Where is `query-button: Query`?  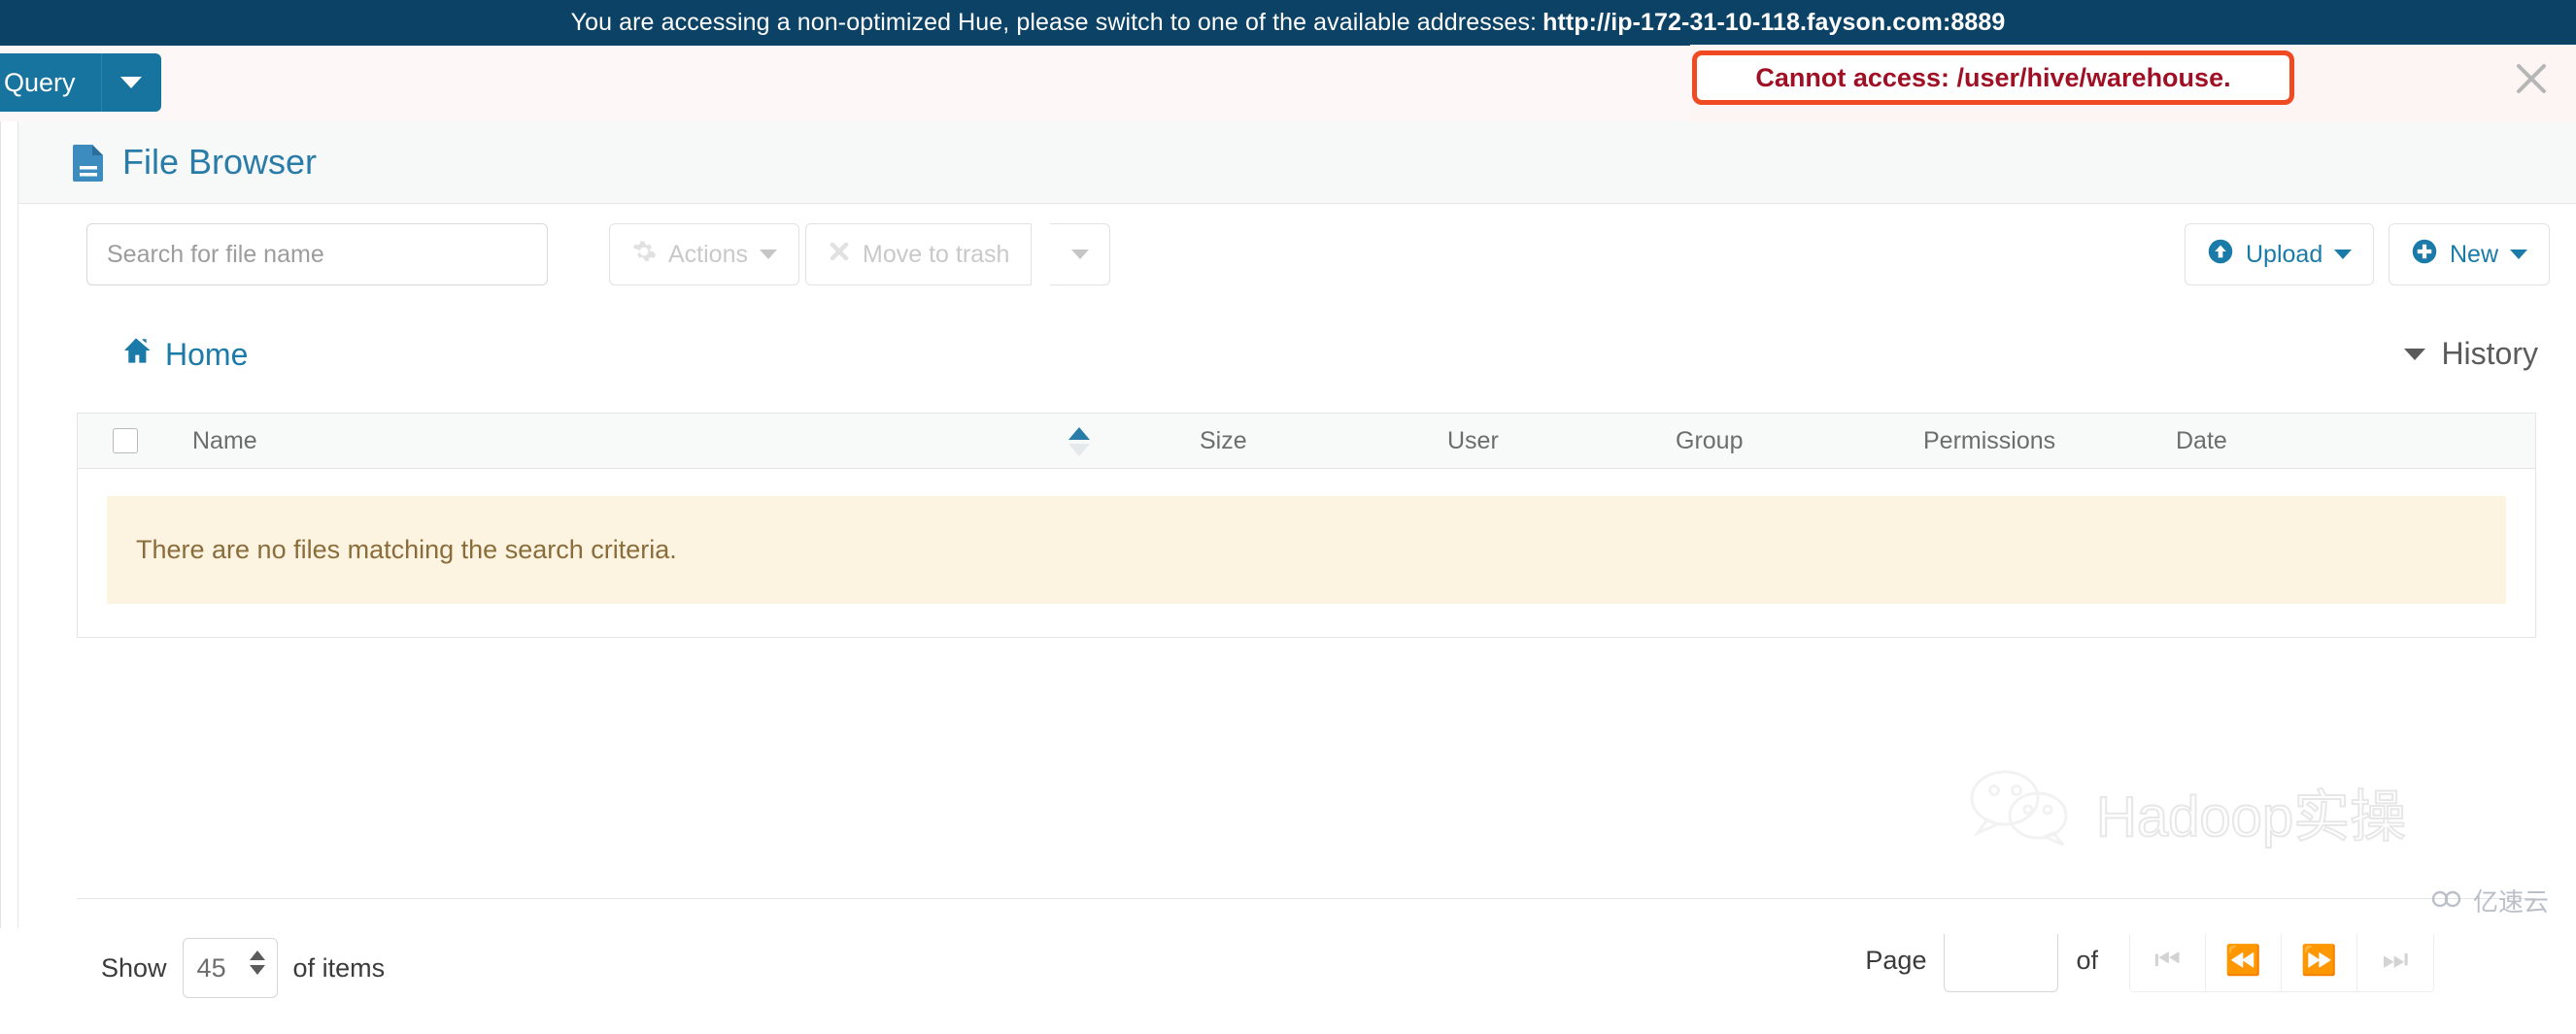 query-button: Query is located at coordinates (50, 82).